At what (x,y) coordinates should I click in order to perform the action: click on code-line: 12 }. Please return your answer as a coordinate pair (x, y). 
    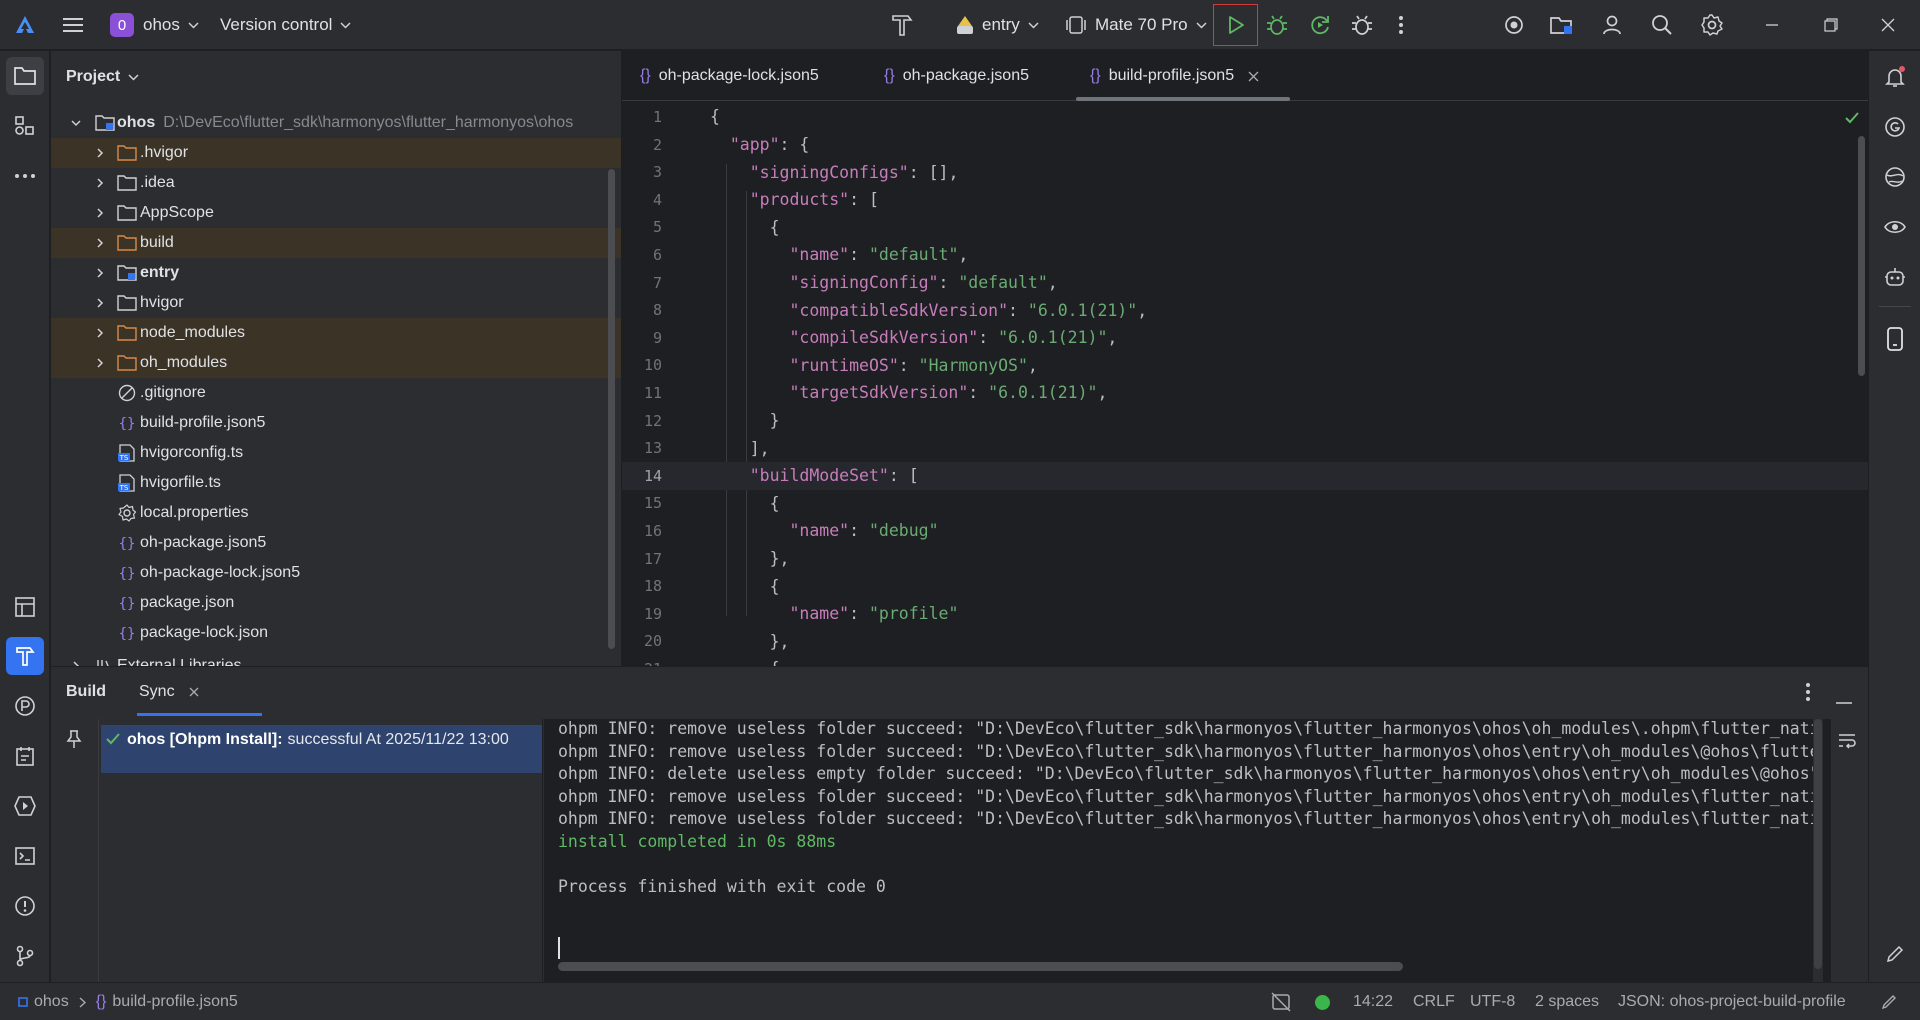
    Looking at the image, I should click on (1245, 421).